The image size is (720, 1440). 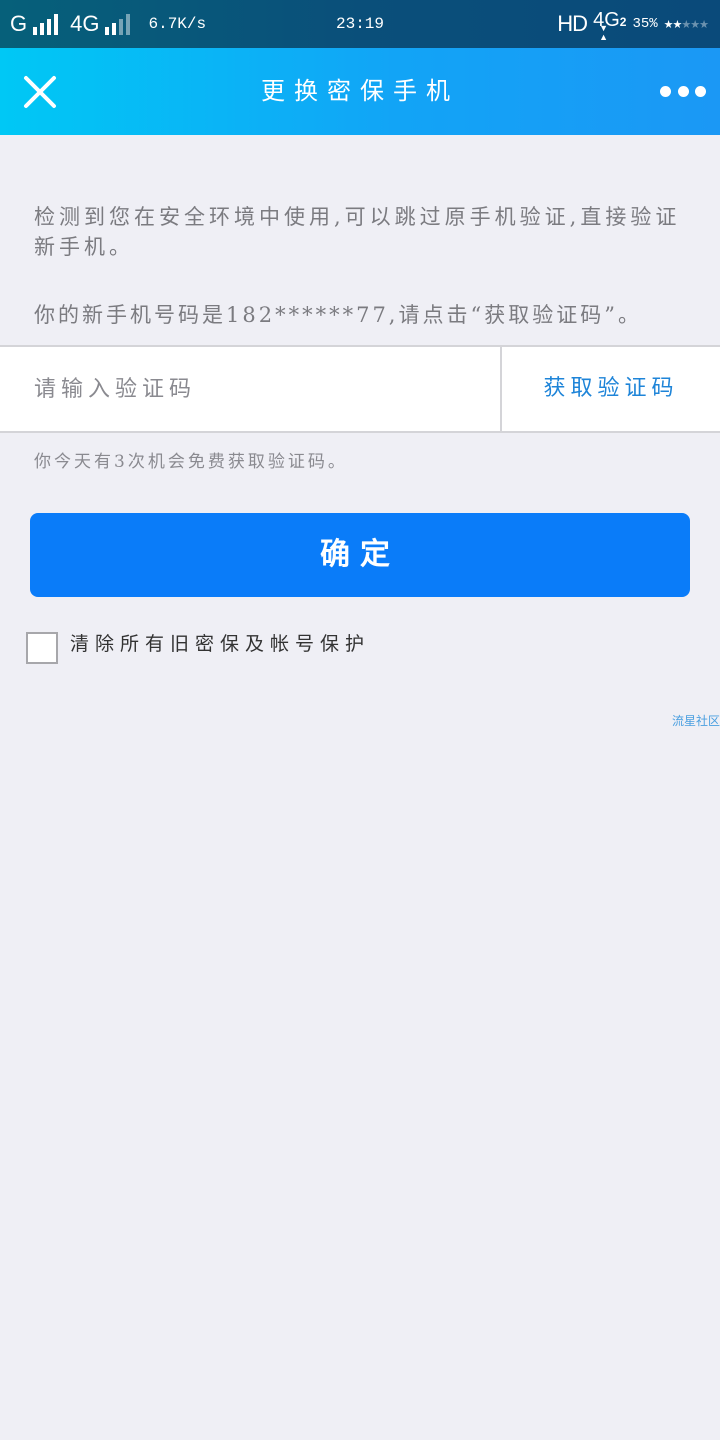 I want to click on more-button, so click(x=683, y=91).